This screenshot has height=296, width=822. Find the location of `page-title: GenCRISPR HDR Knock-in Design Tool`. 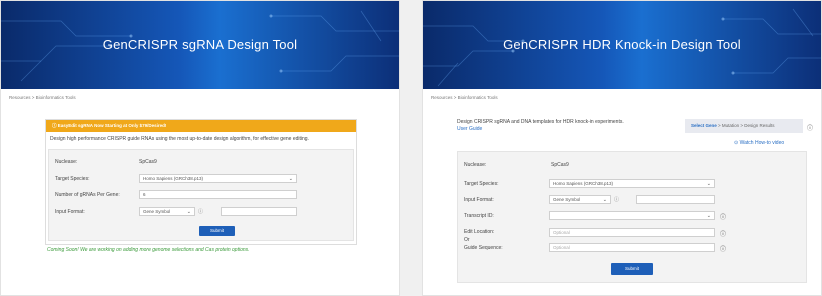

page-title: GenCRISPR HDR Knock-in Design Tool is located at coordinates (622, 44).